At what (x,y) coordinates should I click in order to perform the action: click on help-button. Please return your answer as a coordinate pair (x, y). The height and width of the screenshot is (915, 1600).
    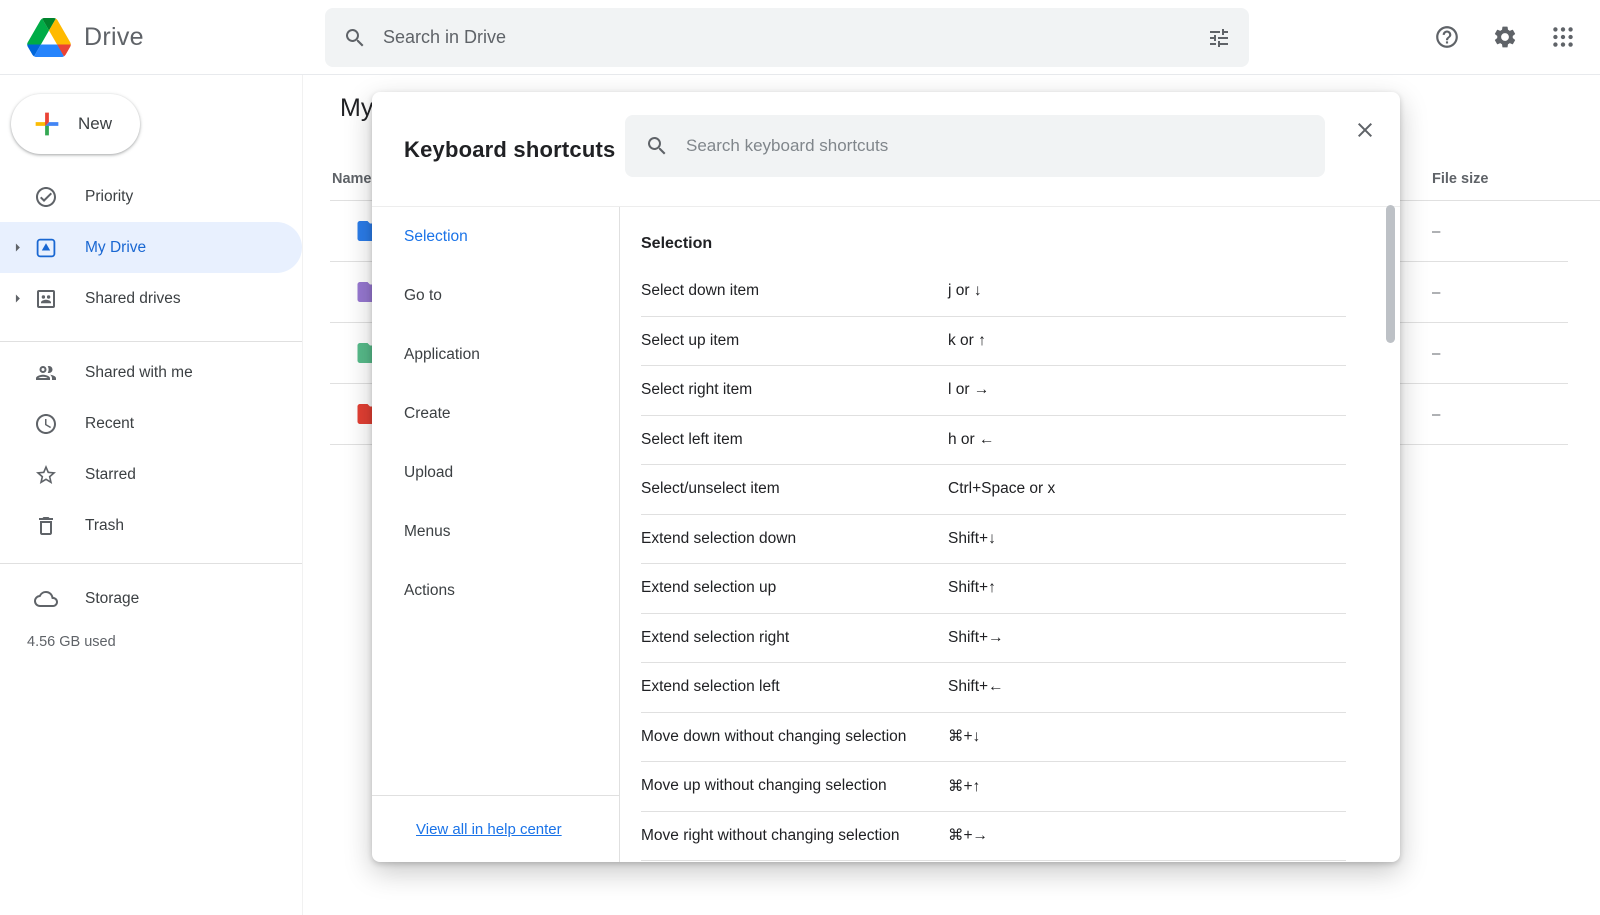
    Looking at the image, I should click on (1447, 37).